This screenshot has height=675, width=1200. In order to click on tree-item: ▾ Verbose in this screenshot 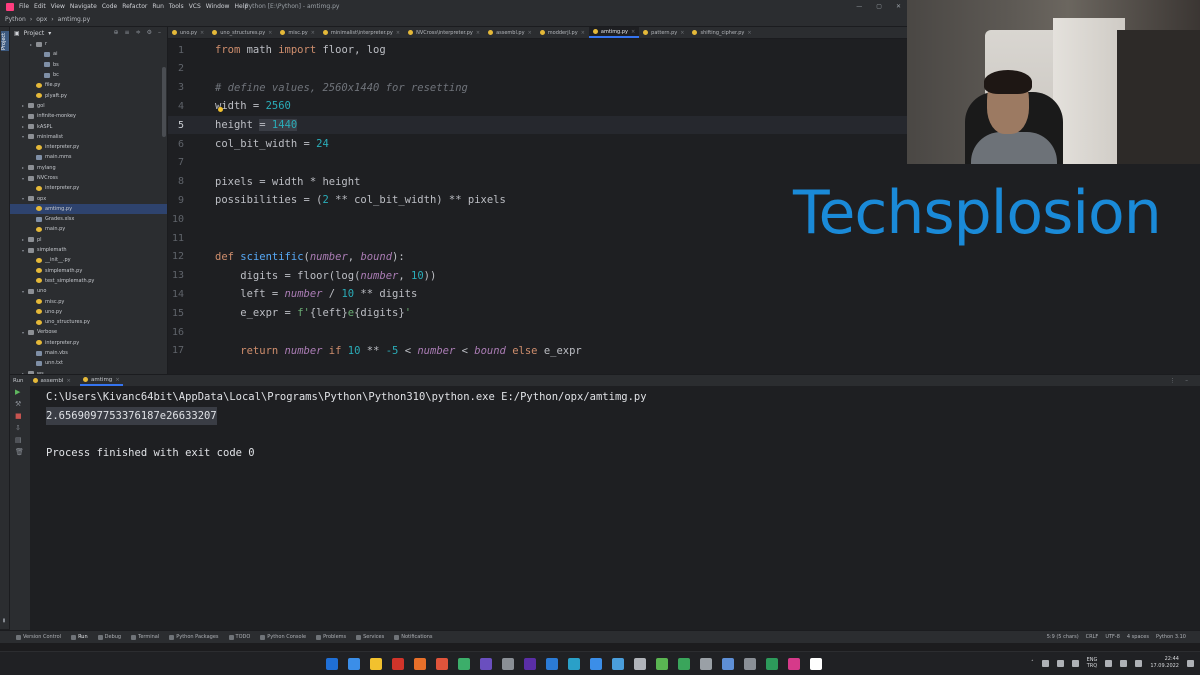, I will do `click(88, 332)`.